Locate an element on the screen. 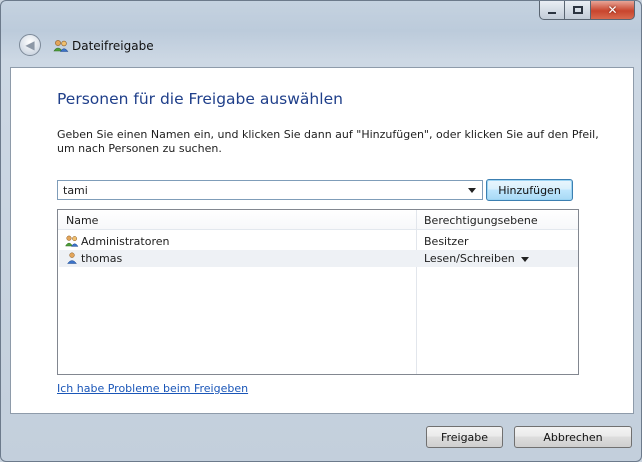 The image size is (642, 462). row-permission: Besitzer is located at coordinates (446, 241).